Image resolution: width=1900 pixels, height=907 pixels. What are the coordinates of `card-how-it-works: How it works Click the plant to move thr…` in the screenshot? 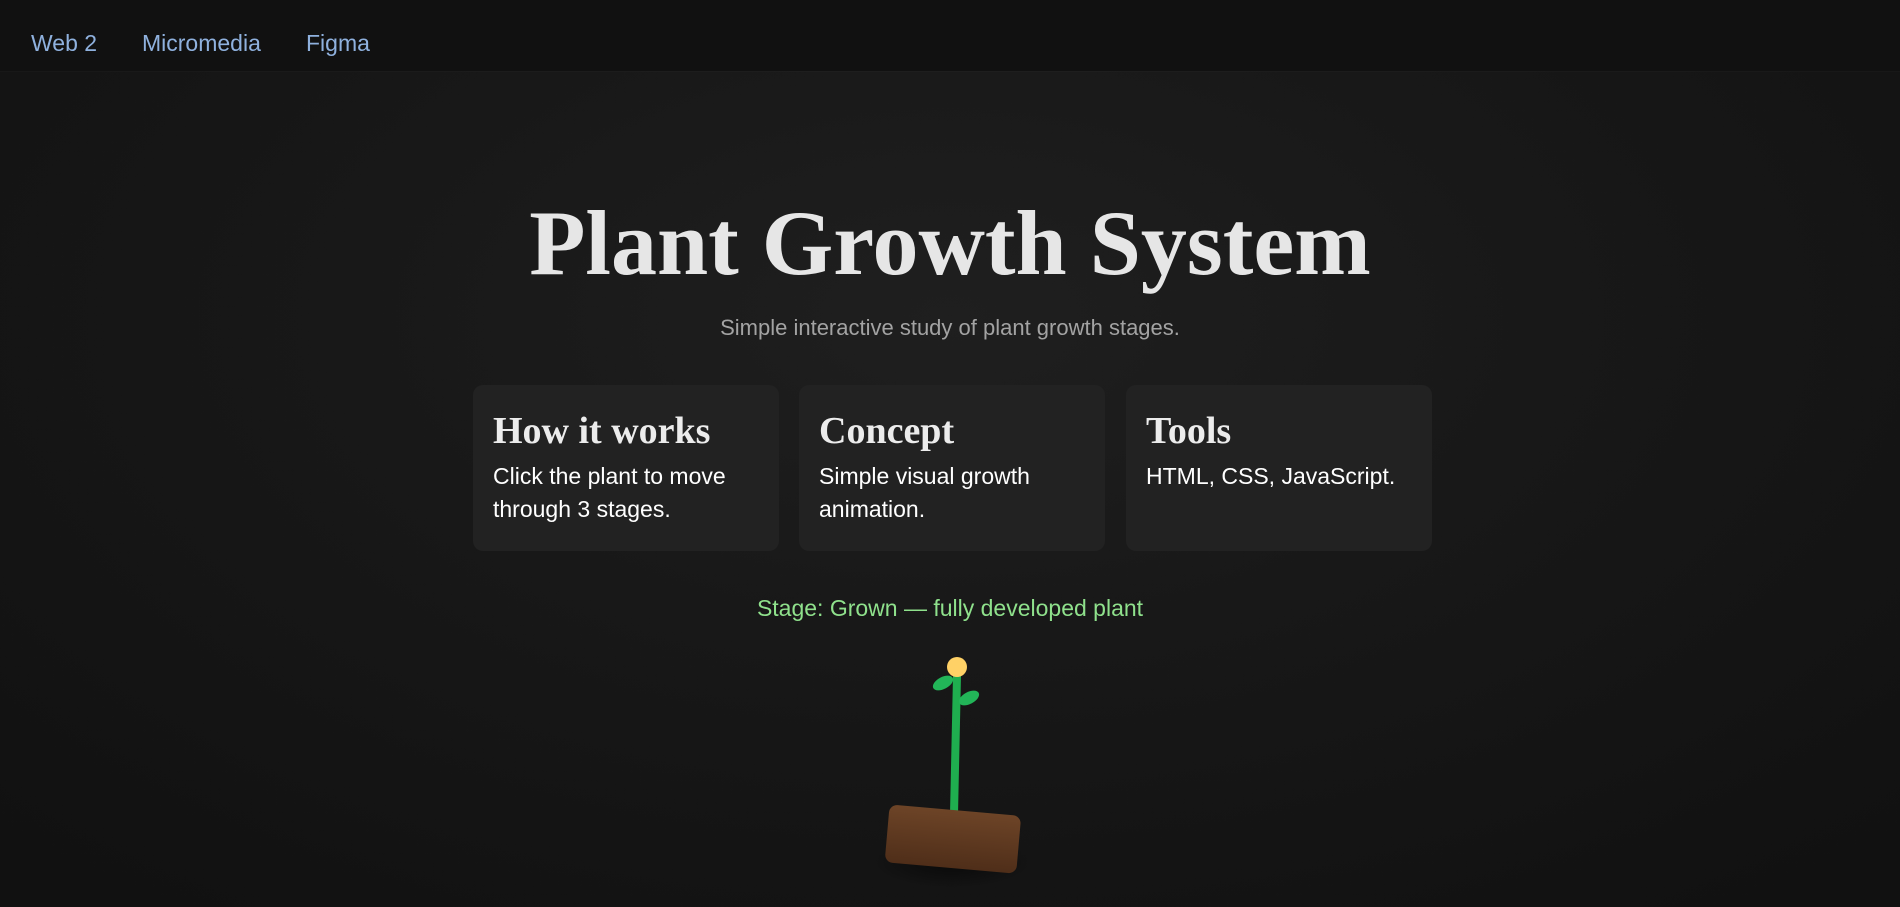 It's located at (626, 468).